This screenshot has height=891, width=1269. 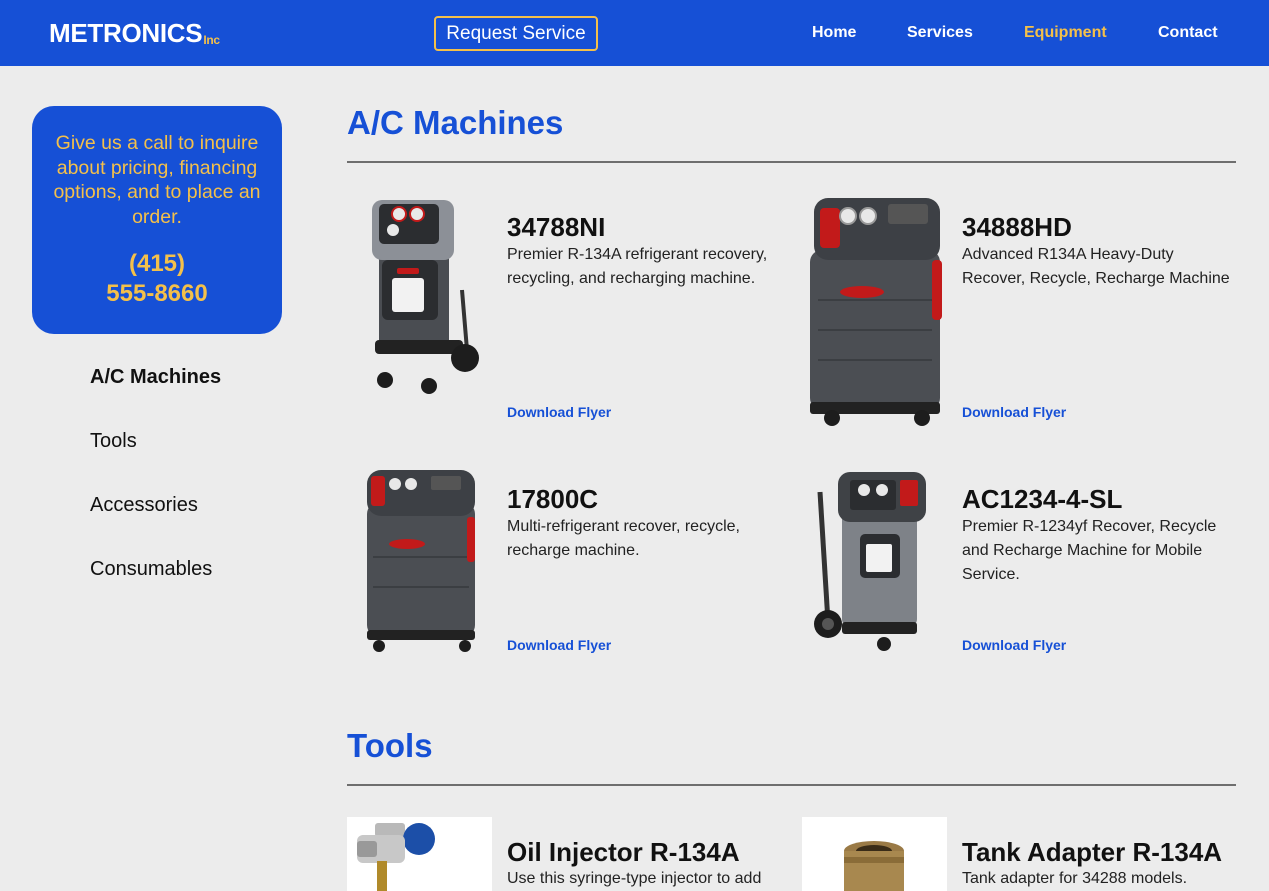 What do you see at coordinates (157, 279) in the screenshot?
I see `phone-number: (415) 555-8660` at bounding box center [157, 279].